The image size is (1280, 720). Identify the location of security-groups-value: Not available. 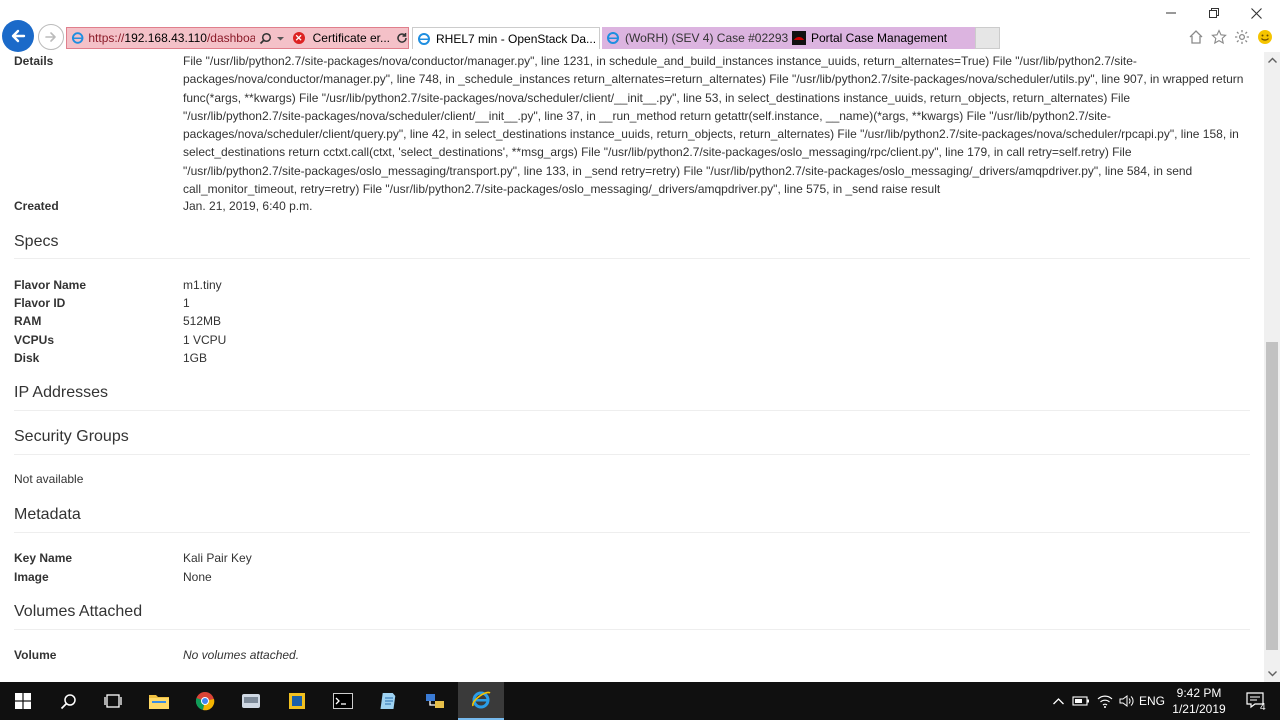
(49, 479).